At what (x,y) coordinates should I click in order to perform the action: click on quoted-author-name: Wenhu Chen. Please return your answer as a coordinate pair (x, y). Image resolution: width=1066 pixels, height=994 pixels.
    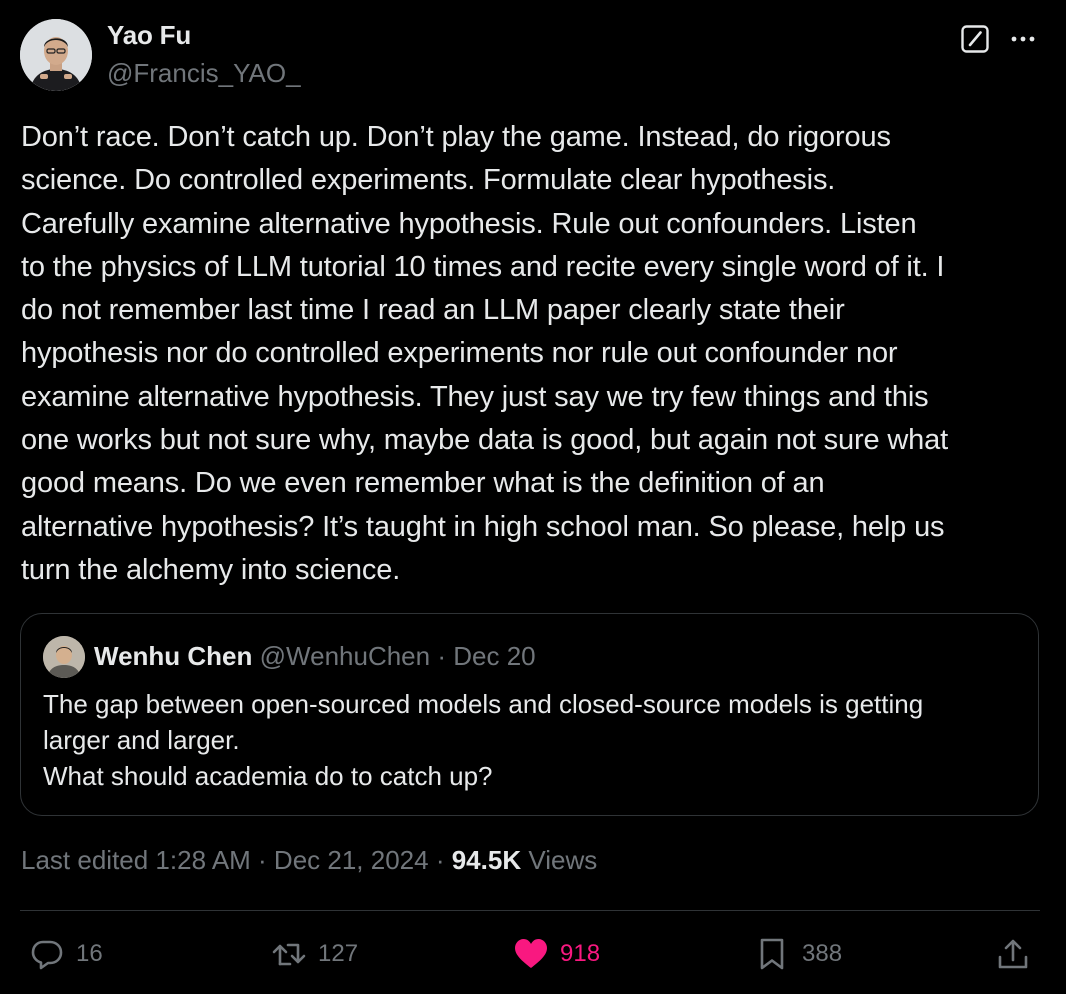
    Looking at the image, I should click on (173, 656).